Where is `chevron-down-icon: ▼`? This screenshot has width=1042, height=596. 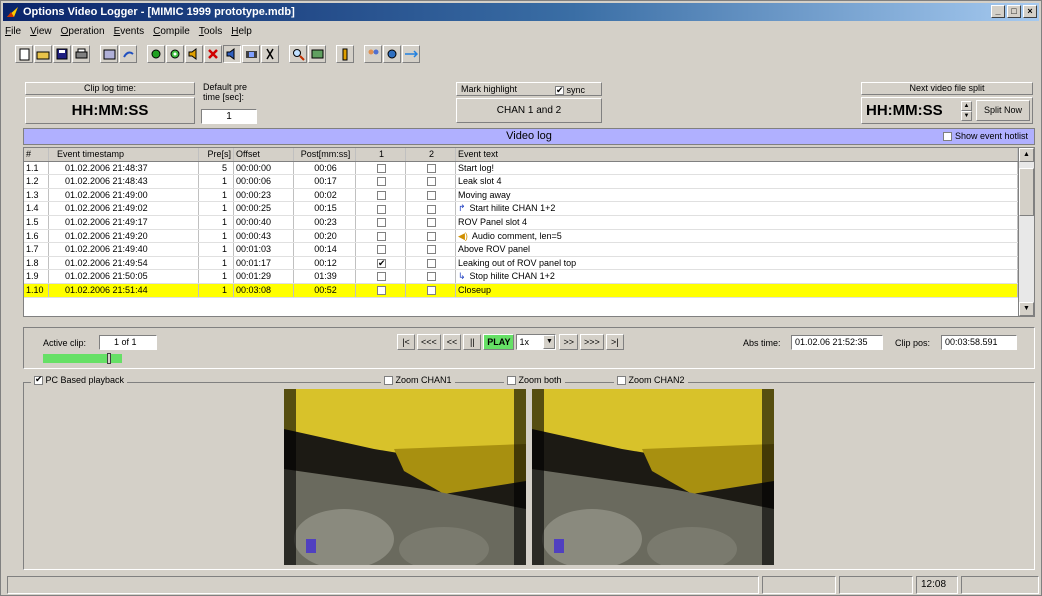
chevron-down-icon: ▼ is located at coordinates (549, 342).